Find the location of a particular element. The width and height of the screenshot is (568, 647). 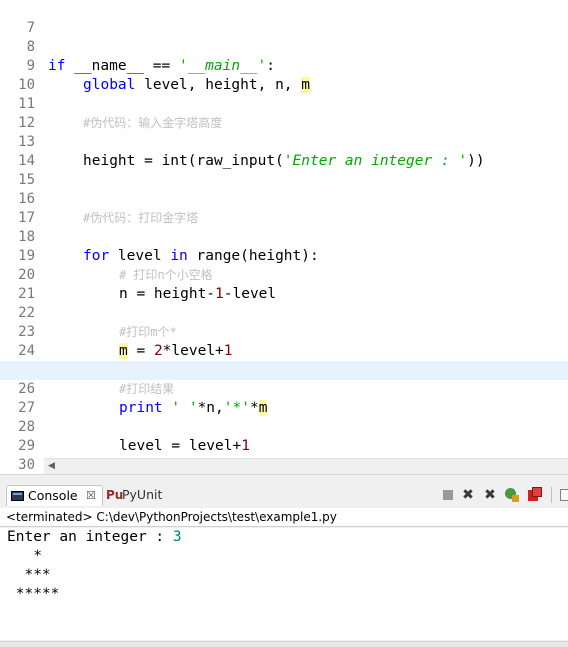

tab-pyunit-label: PyUnit is located at coordinates (142, 494).